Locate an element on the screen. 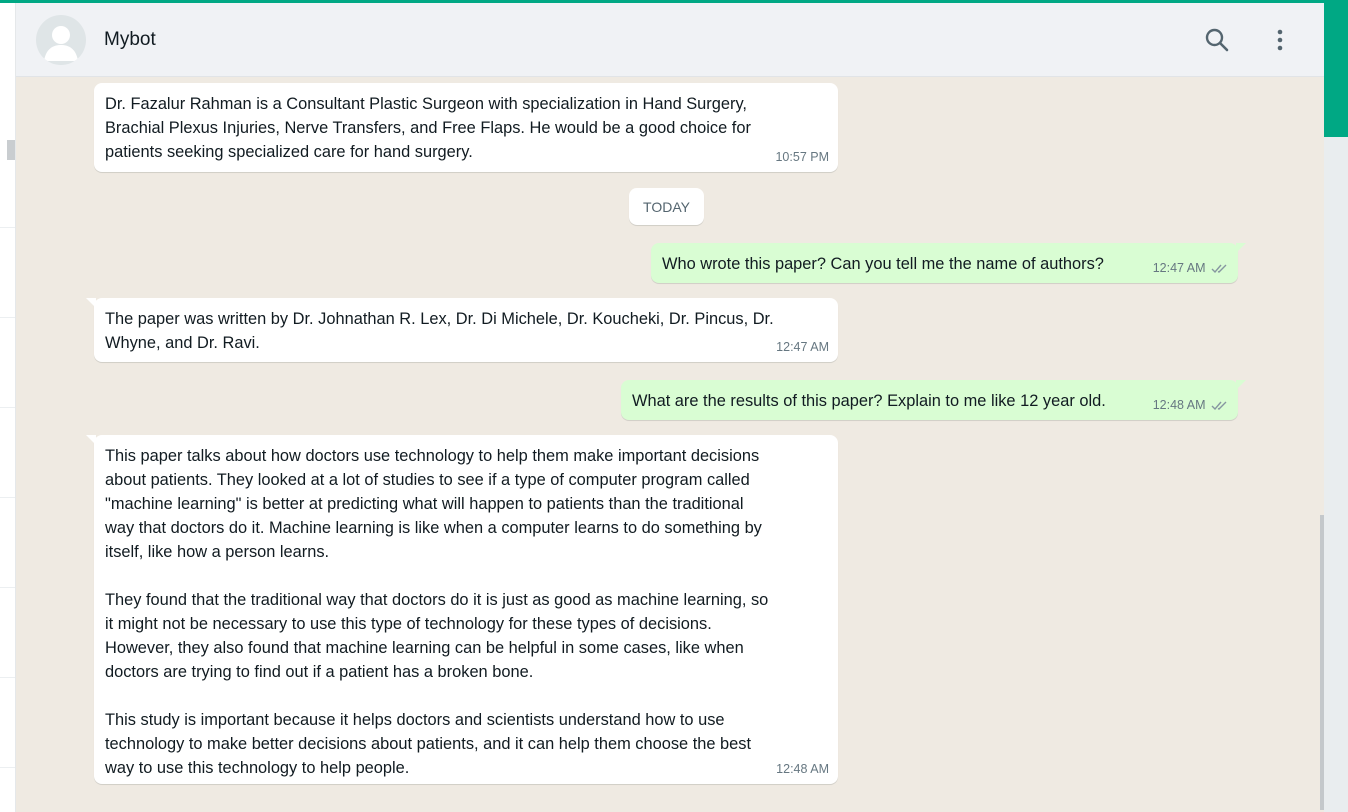  message-meta: 12:48 AM is located at coordinates (1191, 405).